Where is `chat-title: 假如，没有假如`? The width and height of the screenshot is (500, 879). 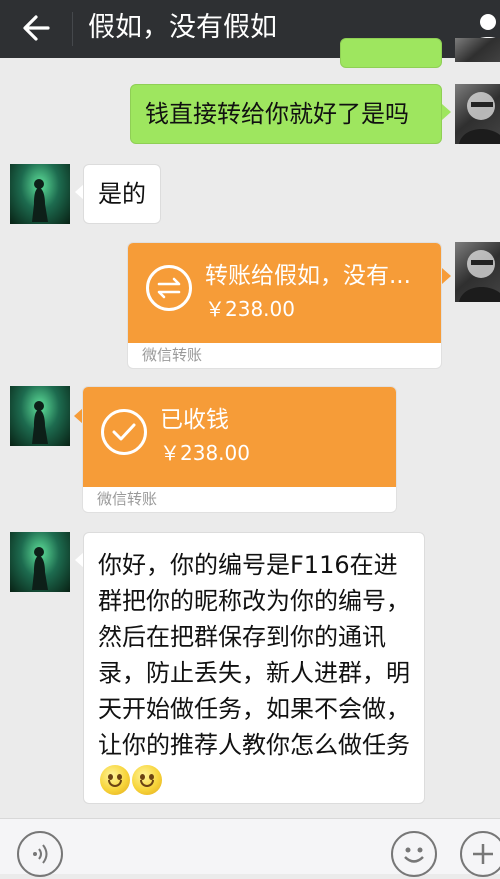
chat-title: 假如，没有假如 is located at coordinates (182, 27).